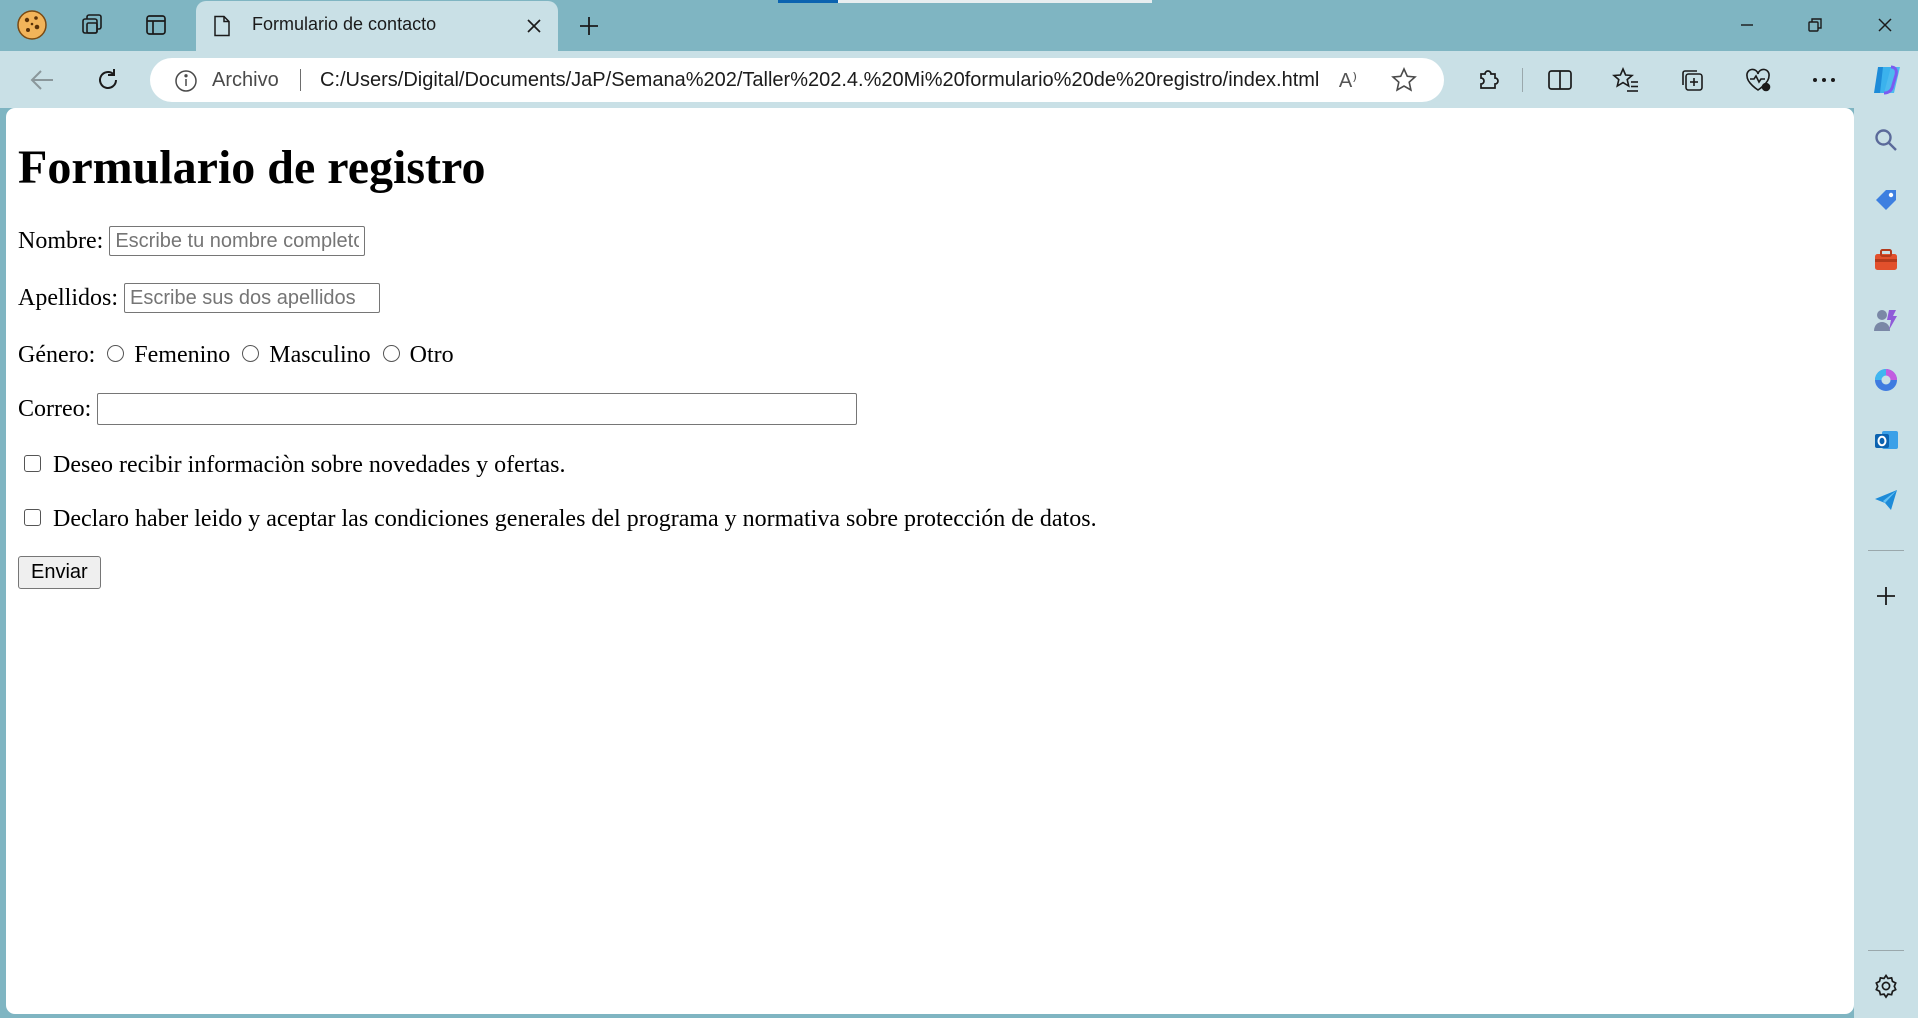  Describe the element at coordinates (1522, 80) in the screenshot. I see `toolbar-divider` at that location.